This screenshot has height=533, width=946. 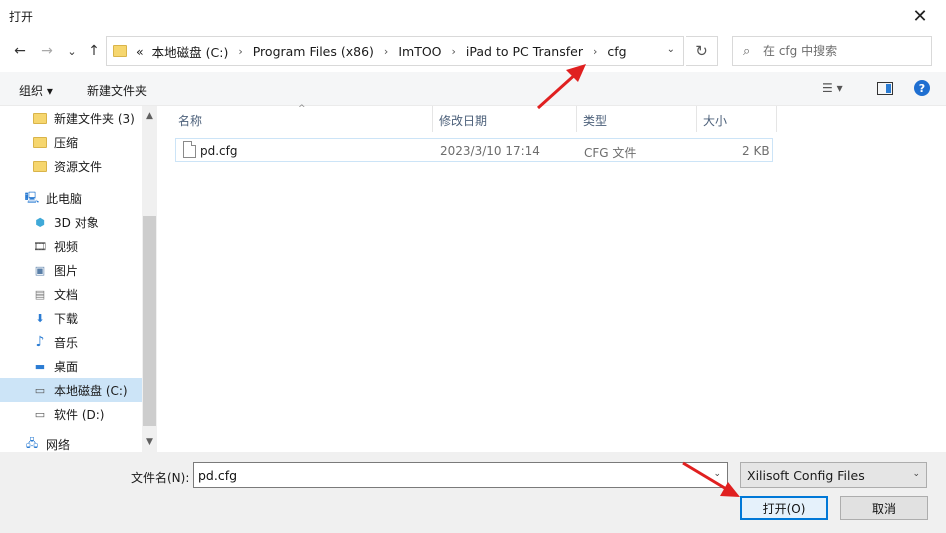 What do you see at coordinates (32, 443) in the screenshot?
I see `network-icon: 🖧` at bounding box center [32, 443].